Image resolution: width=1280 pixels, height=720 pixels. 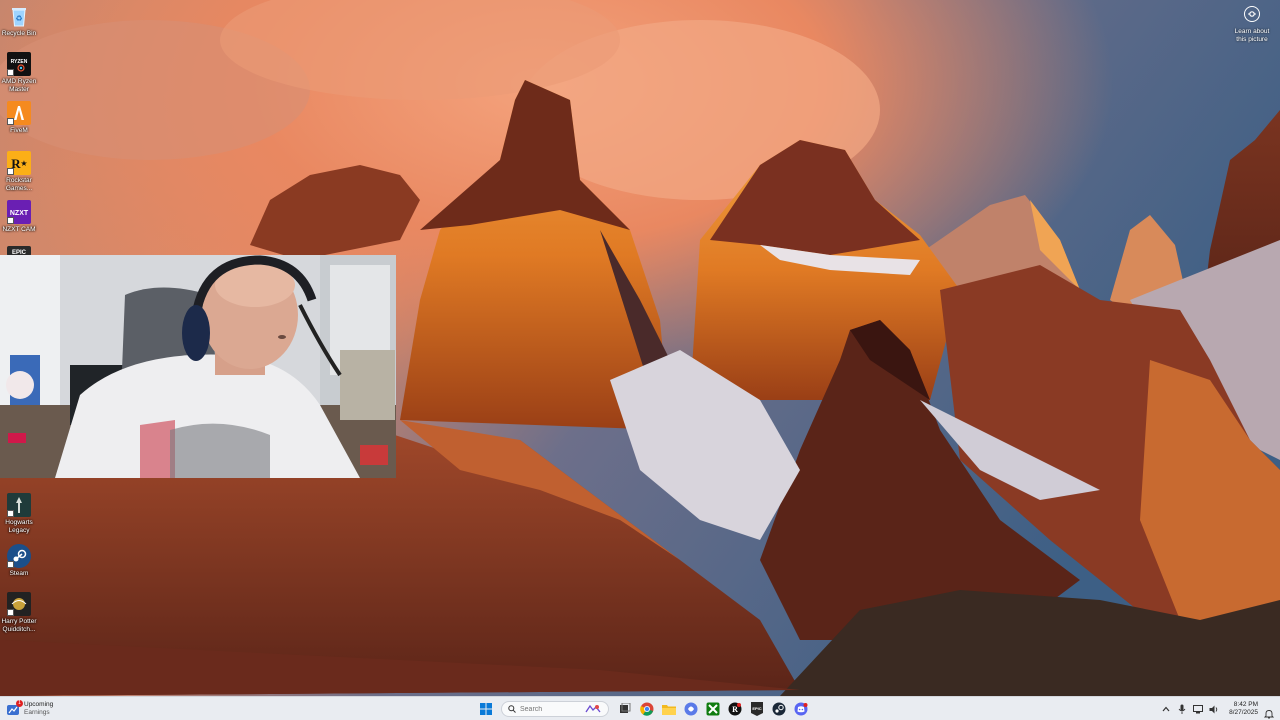 I want to click on epic-games-button: EPIC, so click(x=756, y=709).